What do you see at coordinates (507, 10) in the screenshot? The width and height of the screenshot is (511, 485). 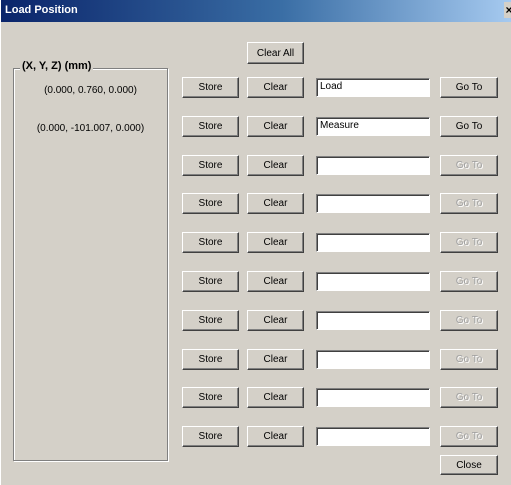 I see `close-window-icon: ×` at bounding box center [507, 10].